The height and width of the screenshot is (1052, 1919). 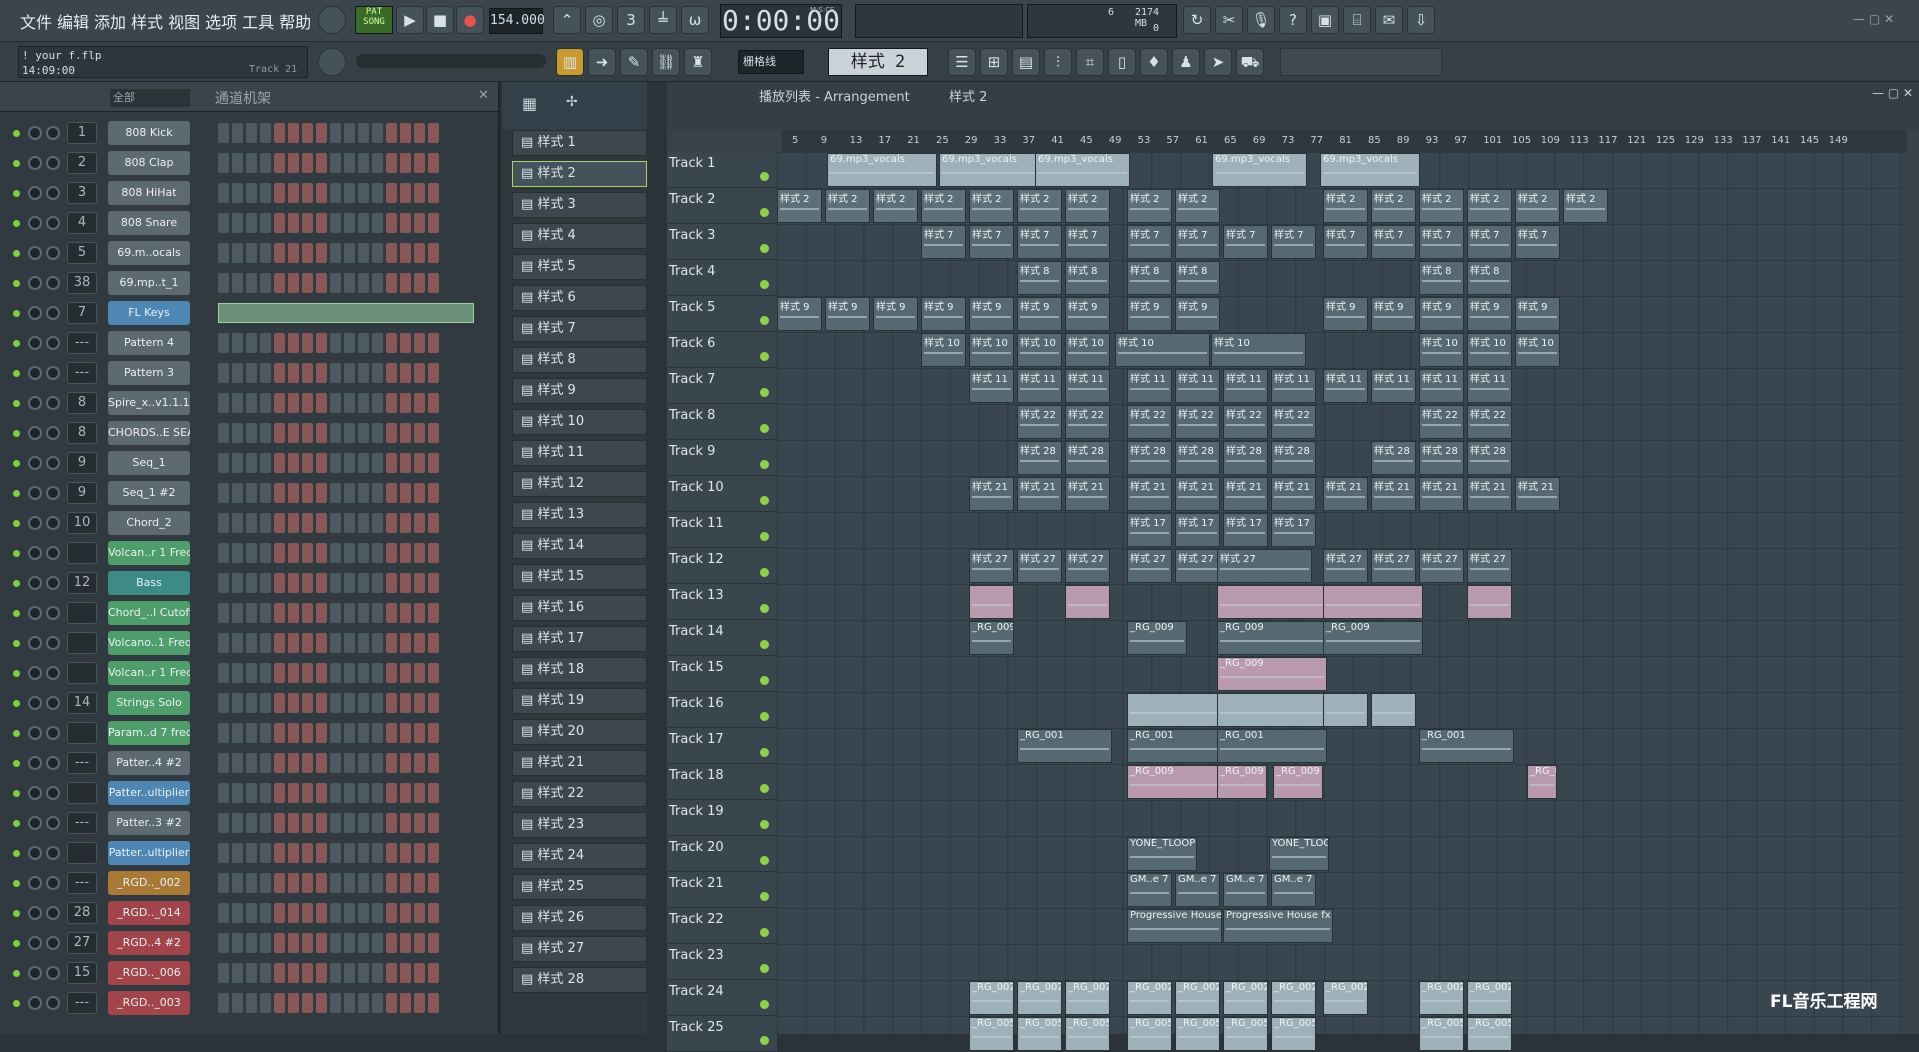 What do you see at coordinates (250, 643) in the screenshot?
I see `channel-row: Volcano..1 Freq` at bounding box center [250, 643].